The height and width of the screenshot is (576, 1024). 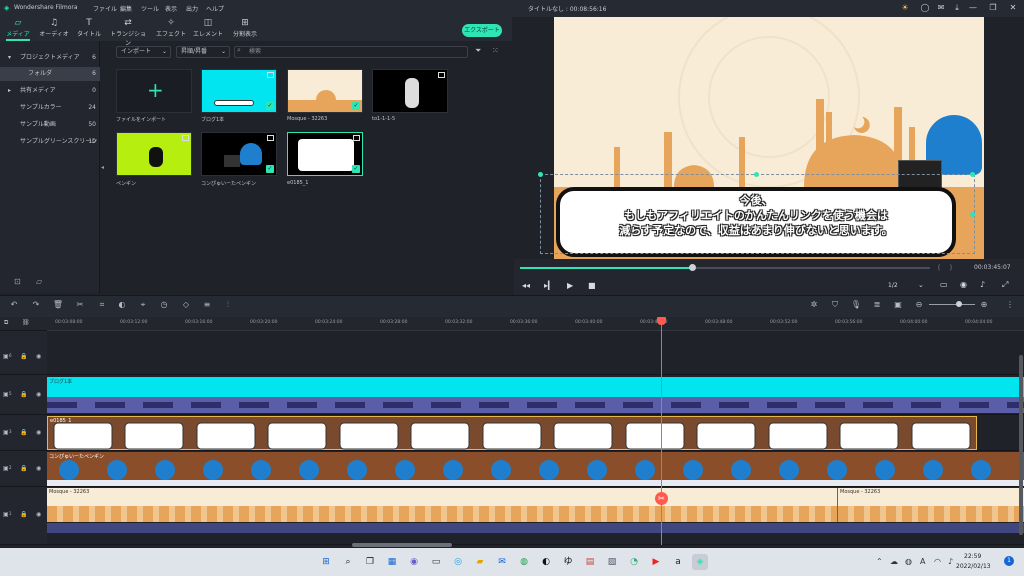 I want to click on wifi-icon: ◠, so click(x=937, y=561).